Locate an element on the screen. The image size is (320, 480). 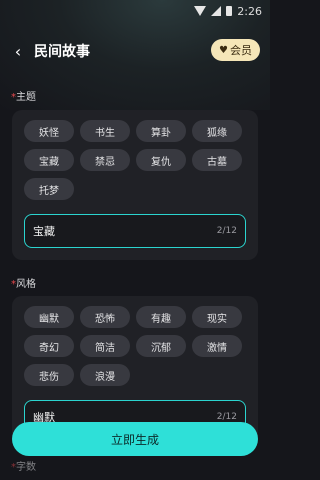
theme-label-text: 主题 is located at coordinates (26, 97).